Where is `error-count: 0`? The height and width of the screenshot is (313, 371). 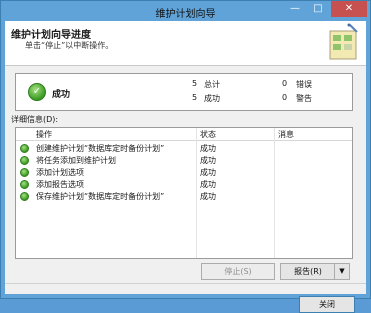 error-count: 0 is located at coordinates (285, 83).